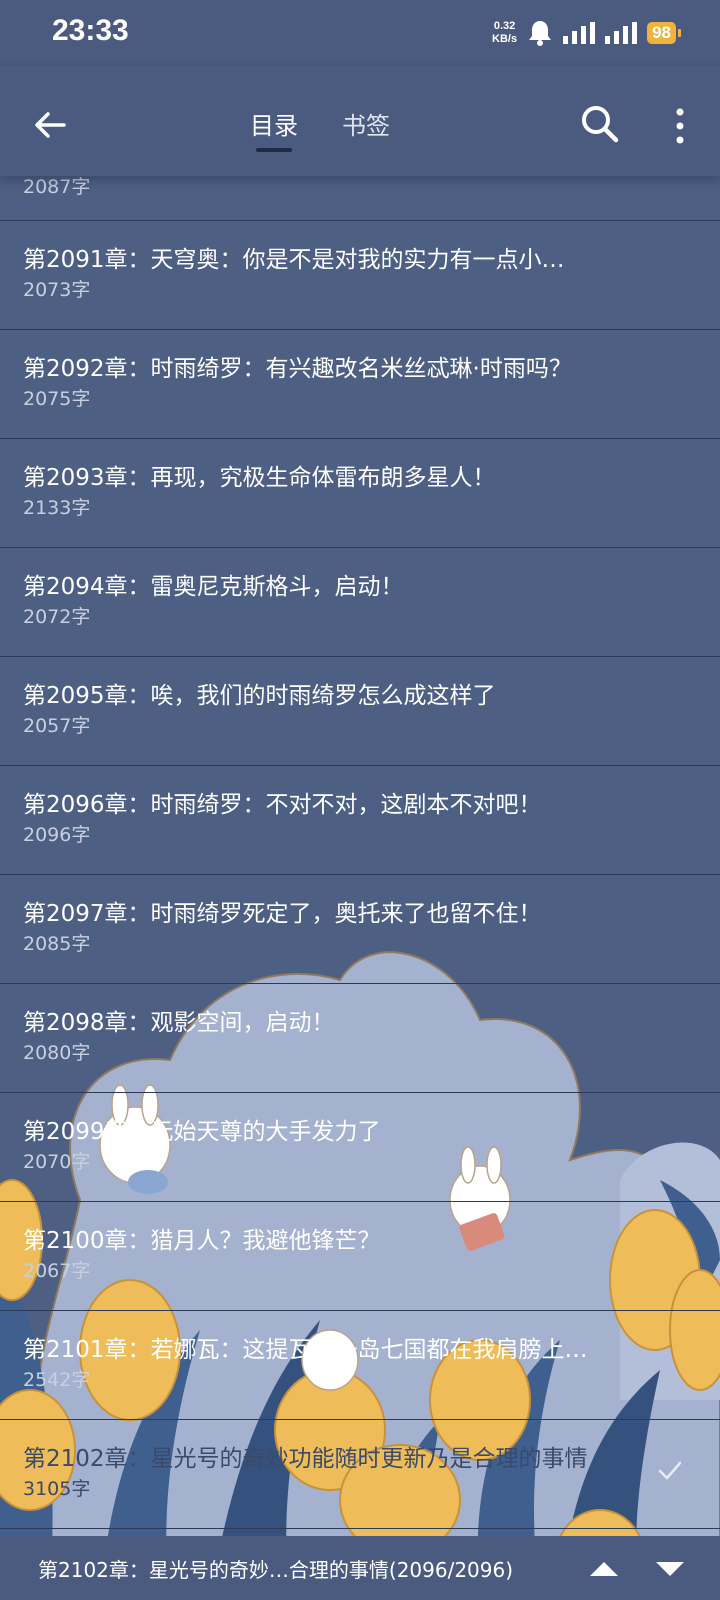  What do you see at coordinates (664, 33) in the screenshot?
I see `battery-indicator: 98` at bounding box center [664, 33].